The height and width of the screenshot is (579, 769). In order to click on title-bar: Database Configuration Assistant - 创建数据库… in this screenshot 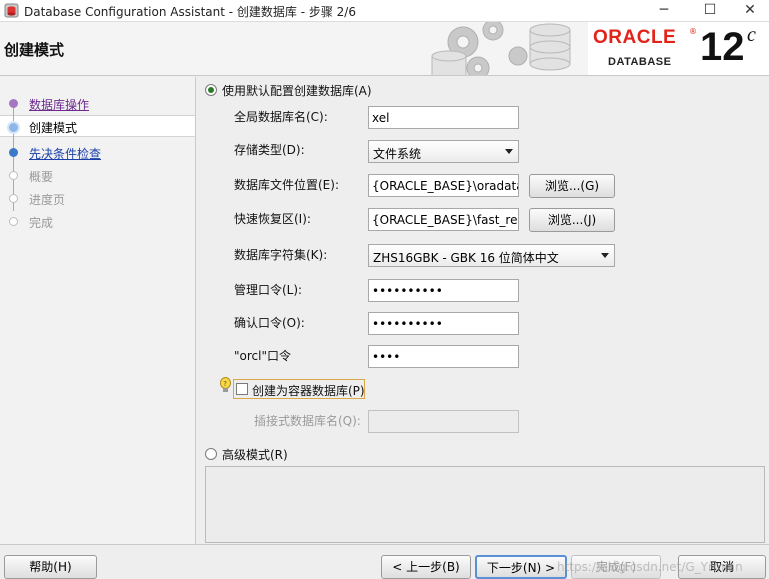, I will do `click(384, 11)`.